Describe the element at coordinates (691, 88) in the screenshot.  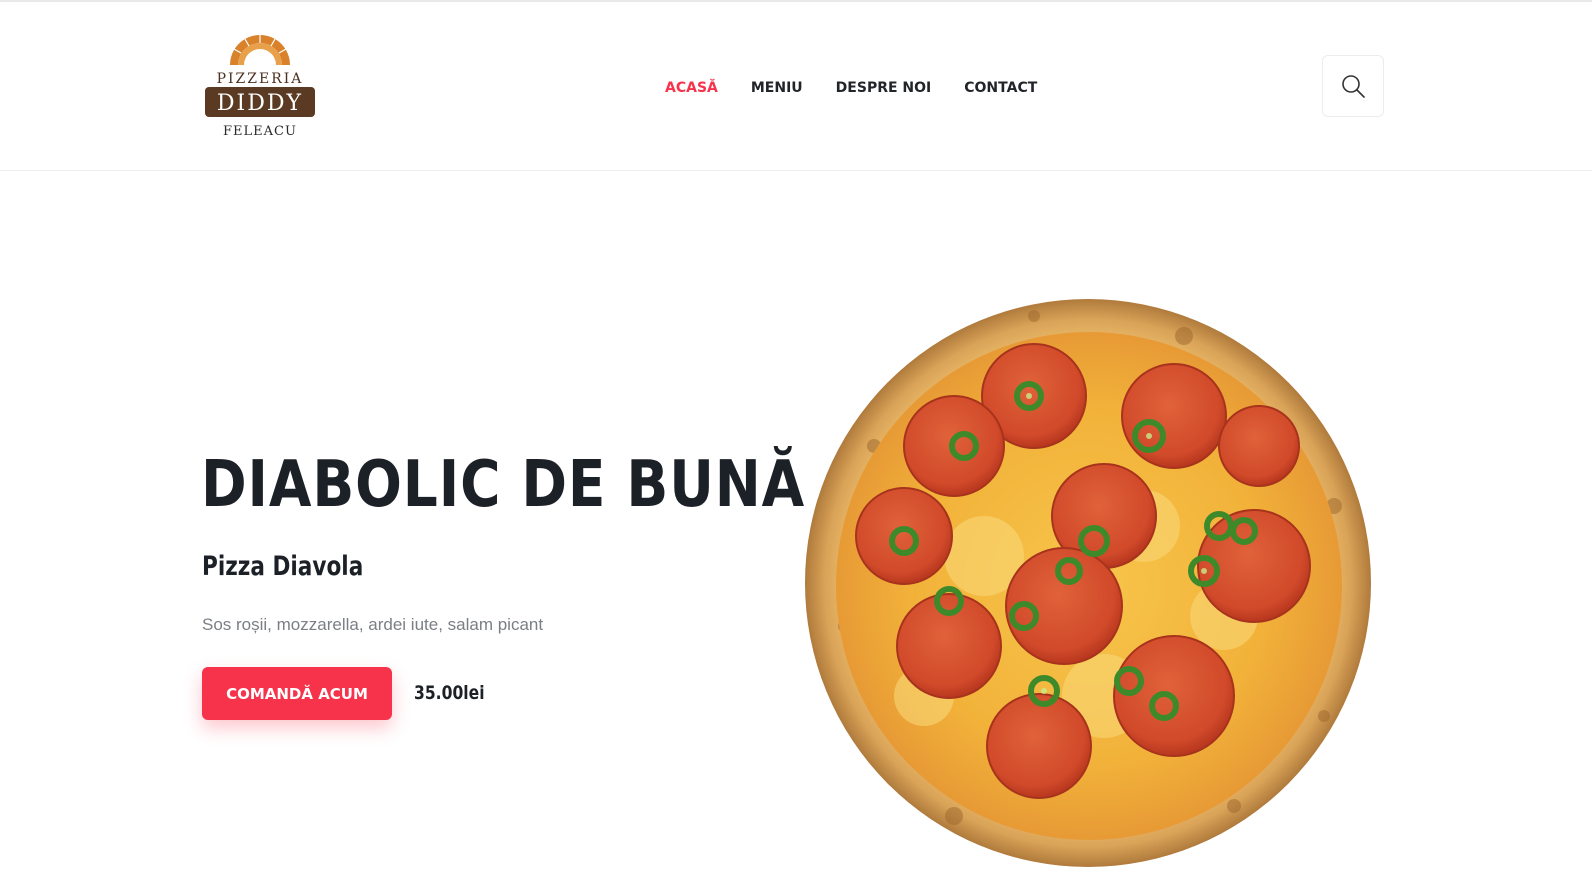
I see `nav-item-acasa: ACASĂ` at that location.